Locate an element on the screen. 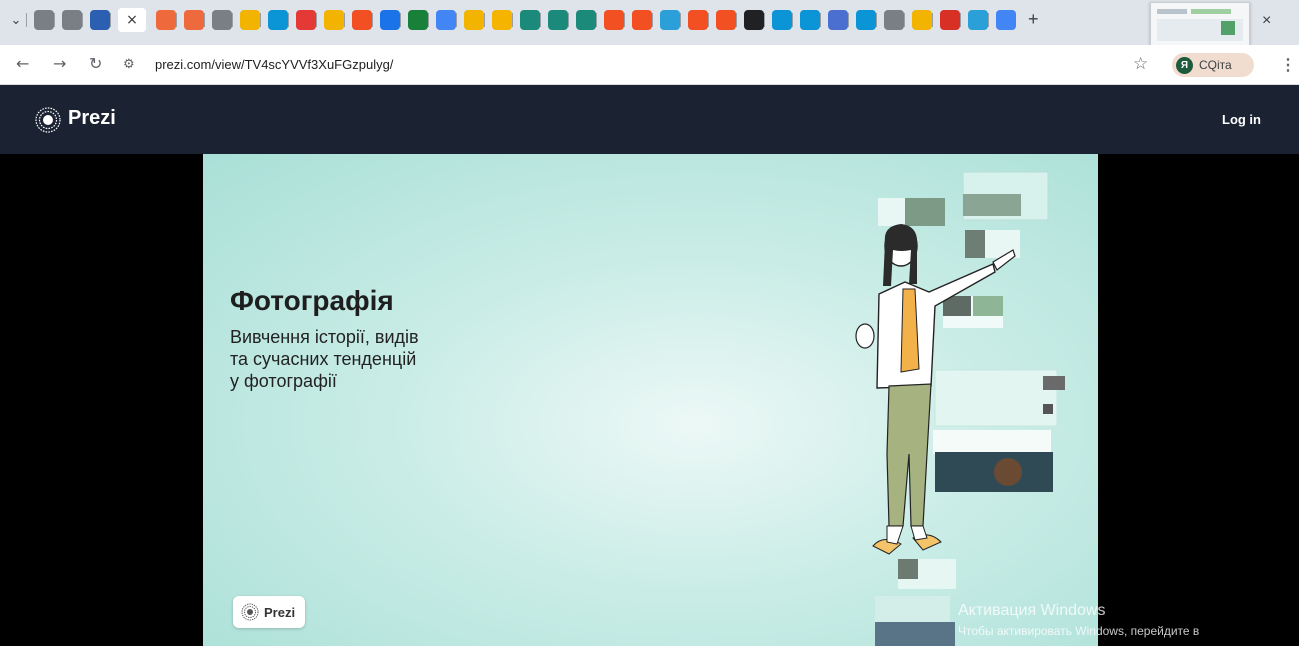 The image size is (1299, 646). browser-tab-strip: ⌄ × + × is located at coordinates (649, 25).